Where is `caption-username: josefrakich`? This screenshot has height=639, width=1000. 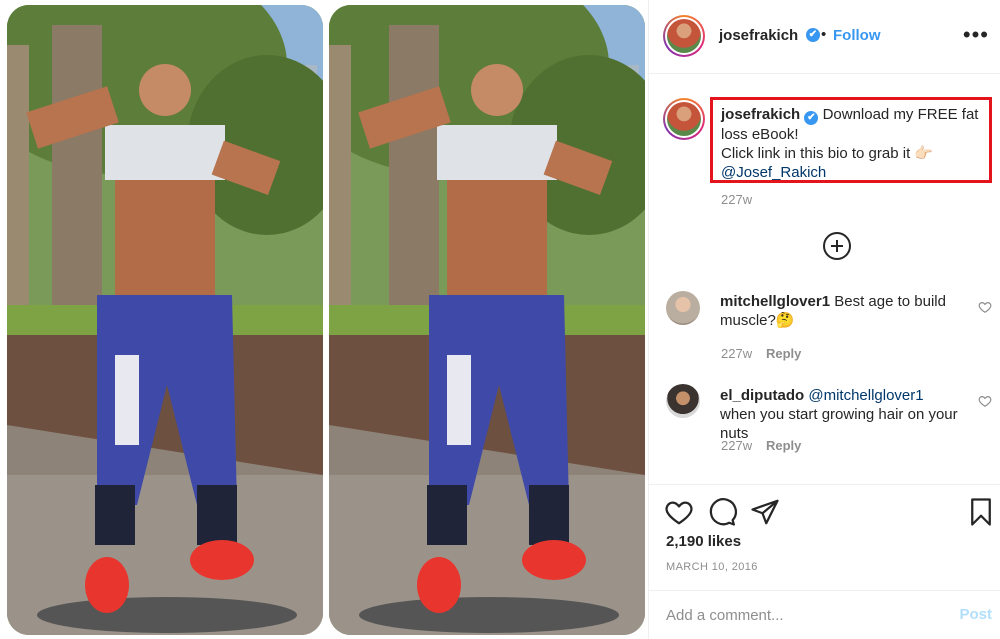
caption-username: josefrakich is located at coordinates (760, 114).